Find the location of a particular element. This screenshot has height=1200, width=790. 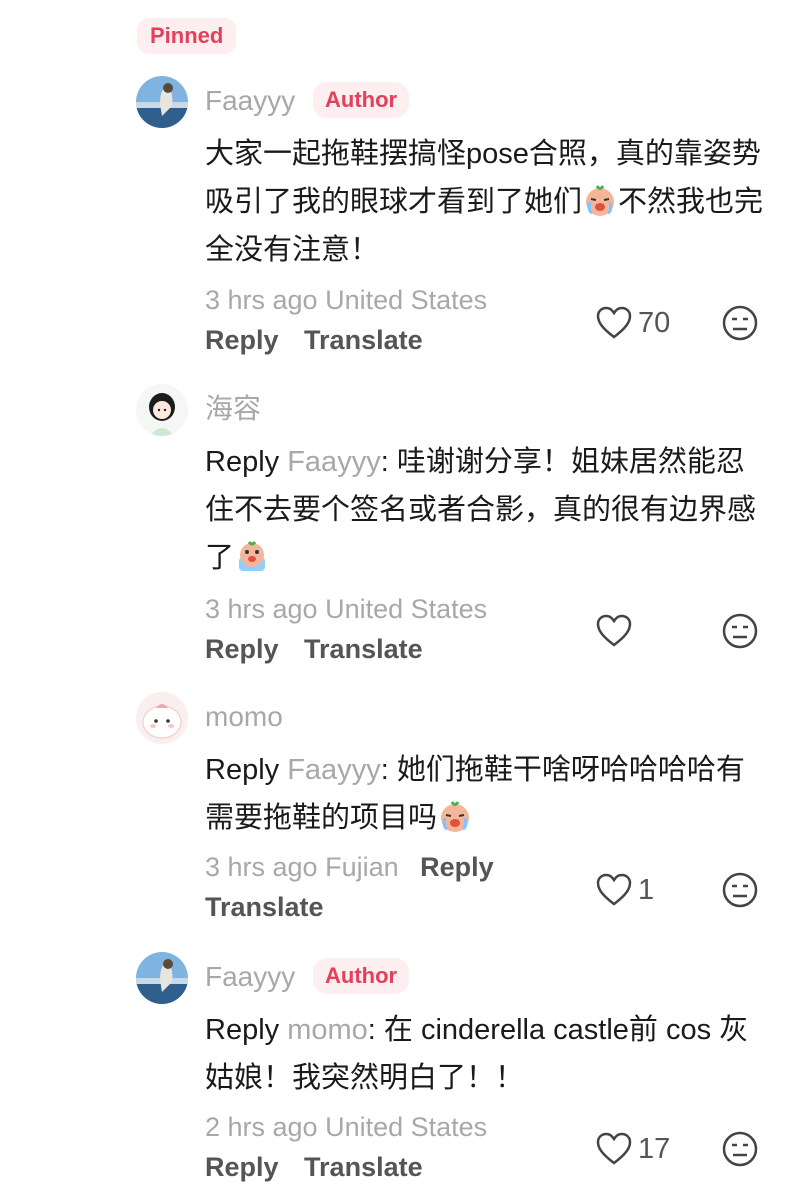

like-button: 17 is located at coordinates (633, 1149).